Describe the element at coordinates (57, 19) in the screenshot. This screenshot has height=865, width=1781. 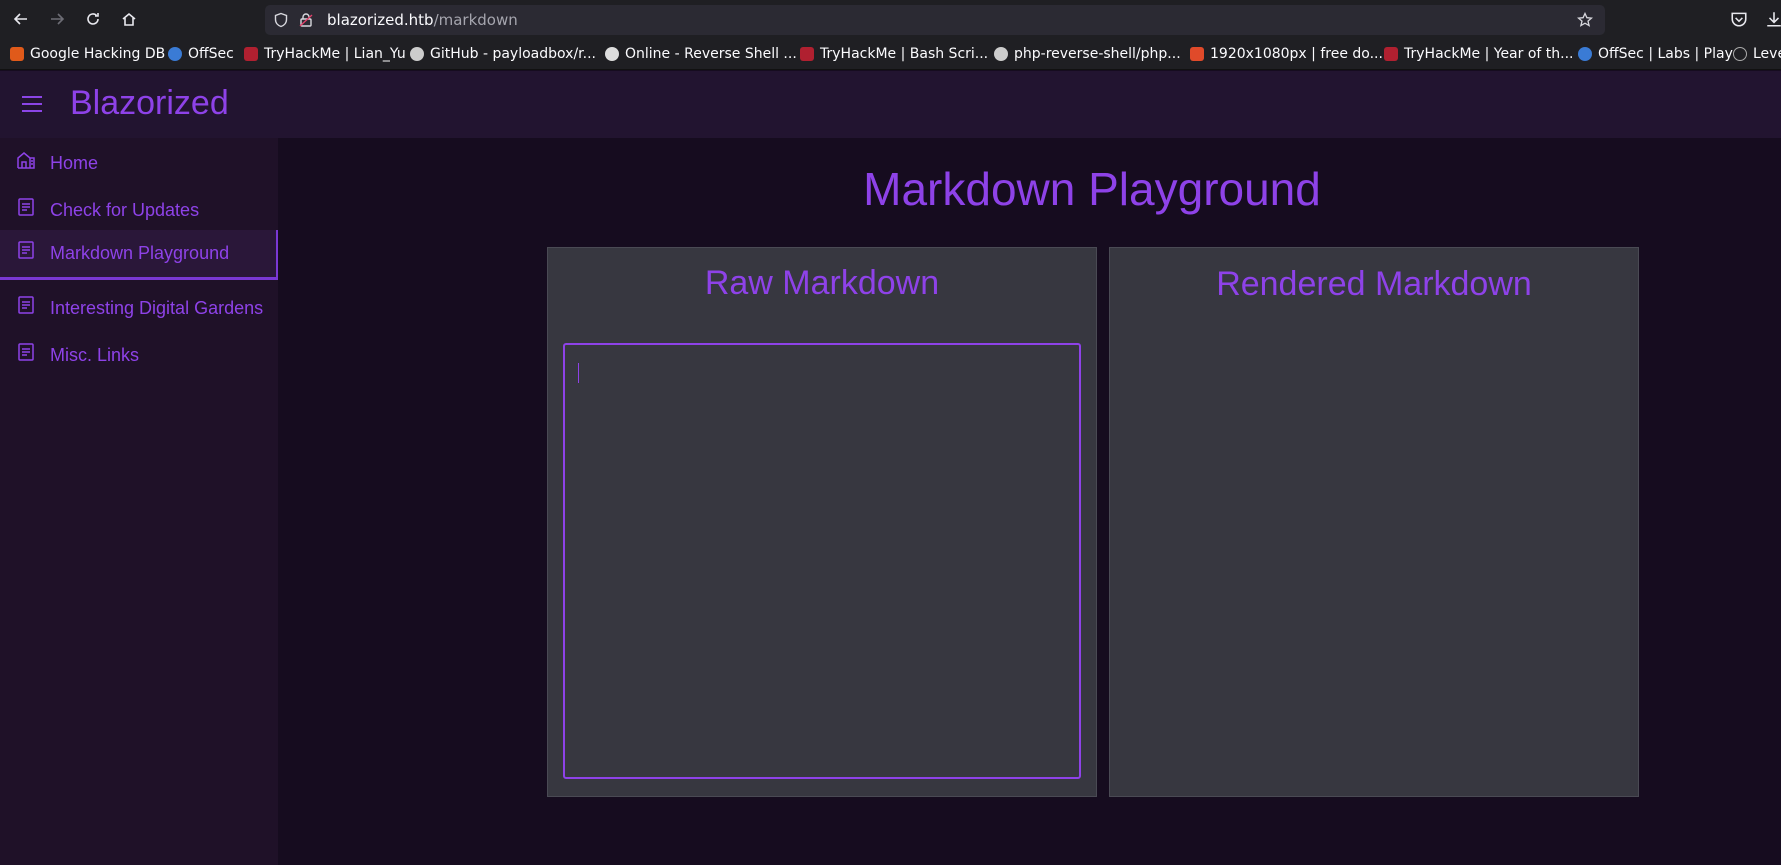
I see `forward-arrow-icon` at that location.